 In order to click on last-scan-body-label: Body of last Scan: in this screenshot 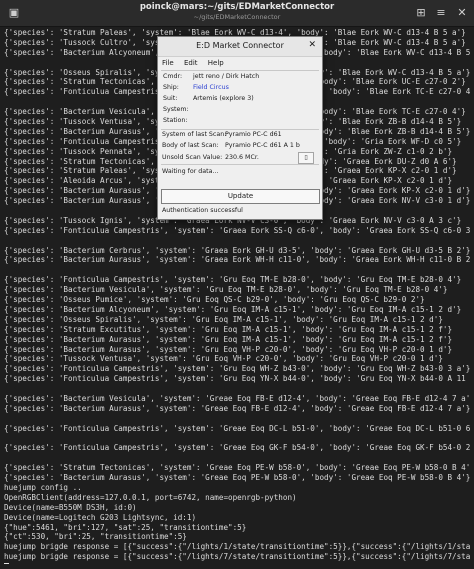, I will do `click(190, 145)`.